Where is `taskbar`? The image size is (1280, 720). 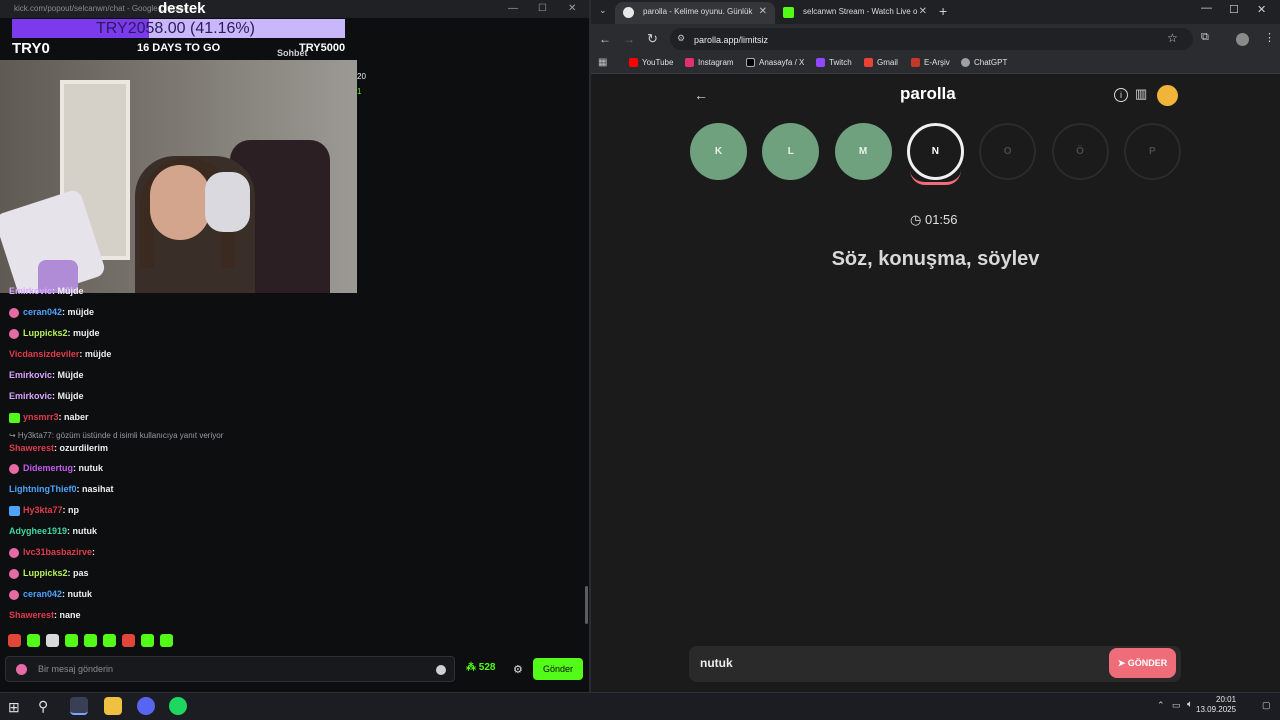 taskbar is located at coordinates (640, 706).